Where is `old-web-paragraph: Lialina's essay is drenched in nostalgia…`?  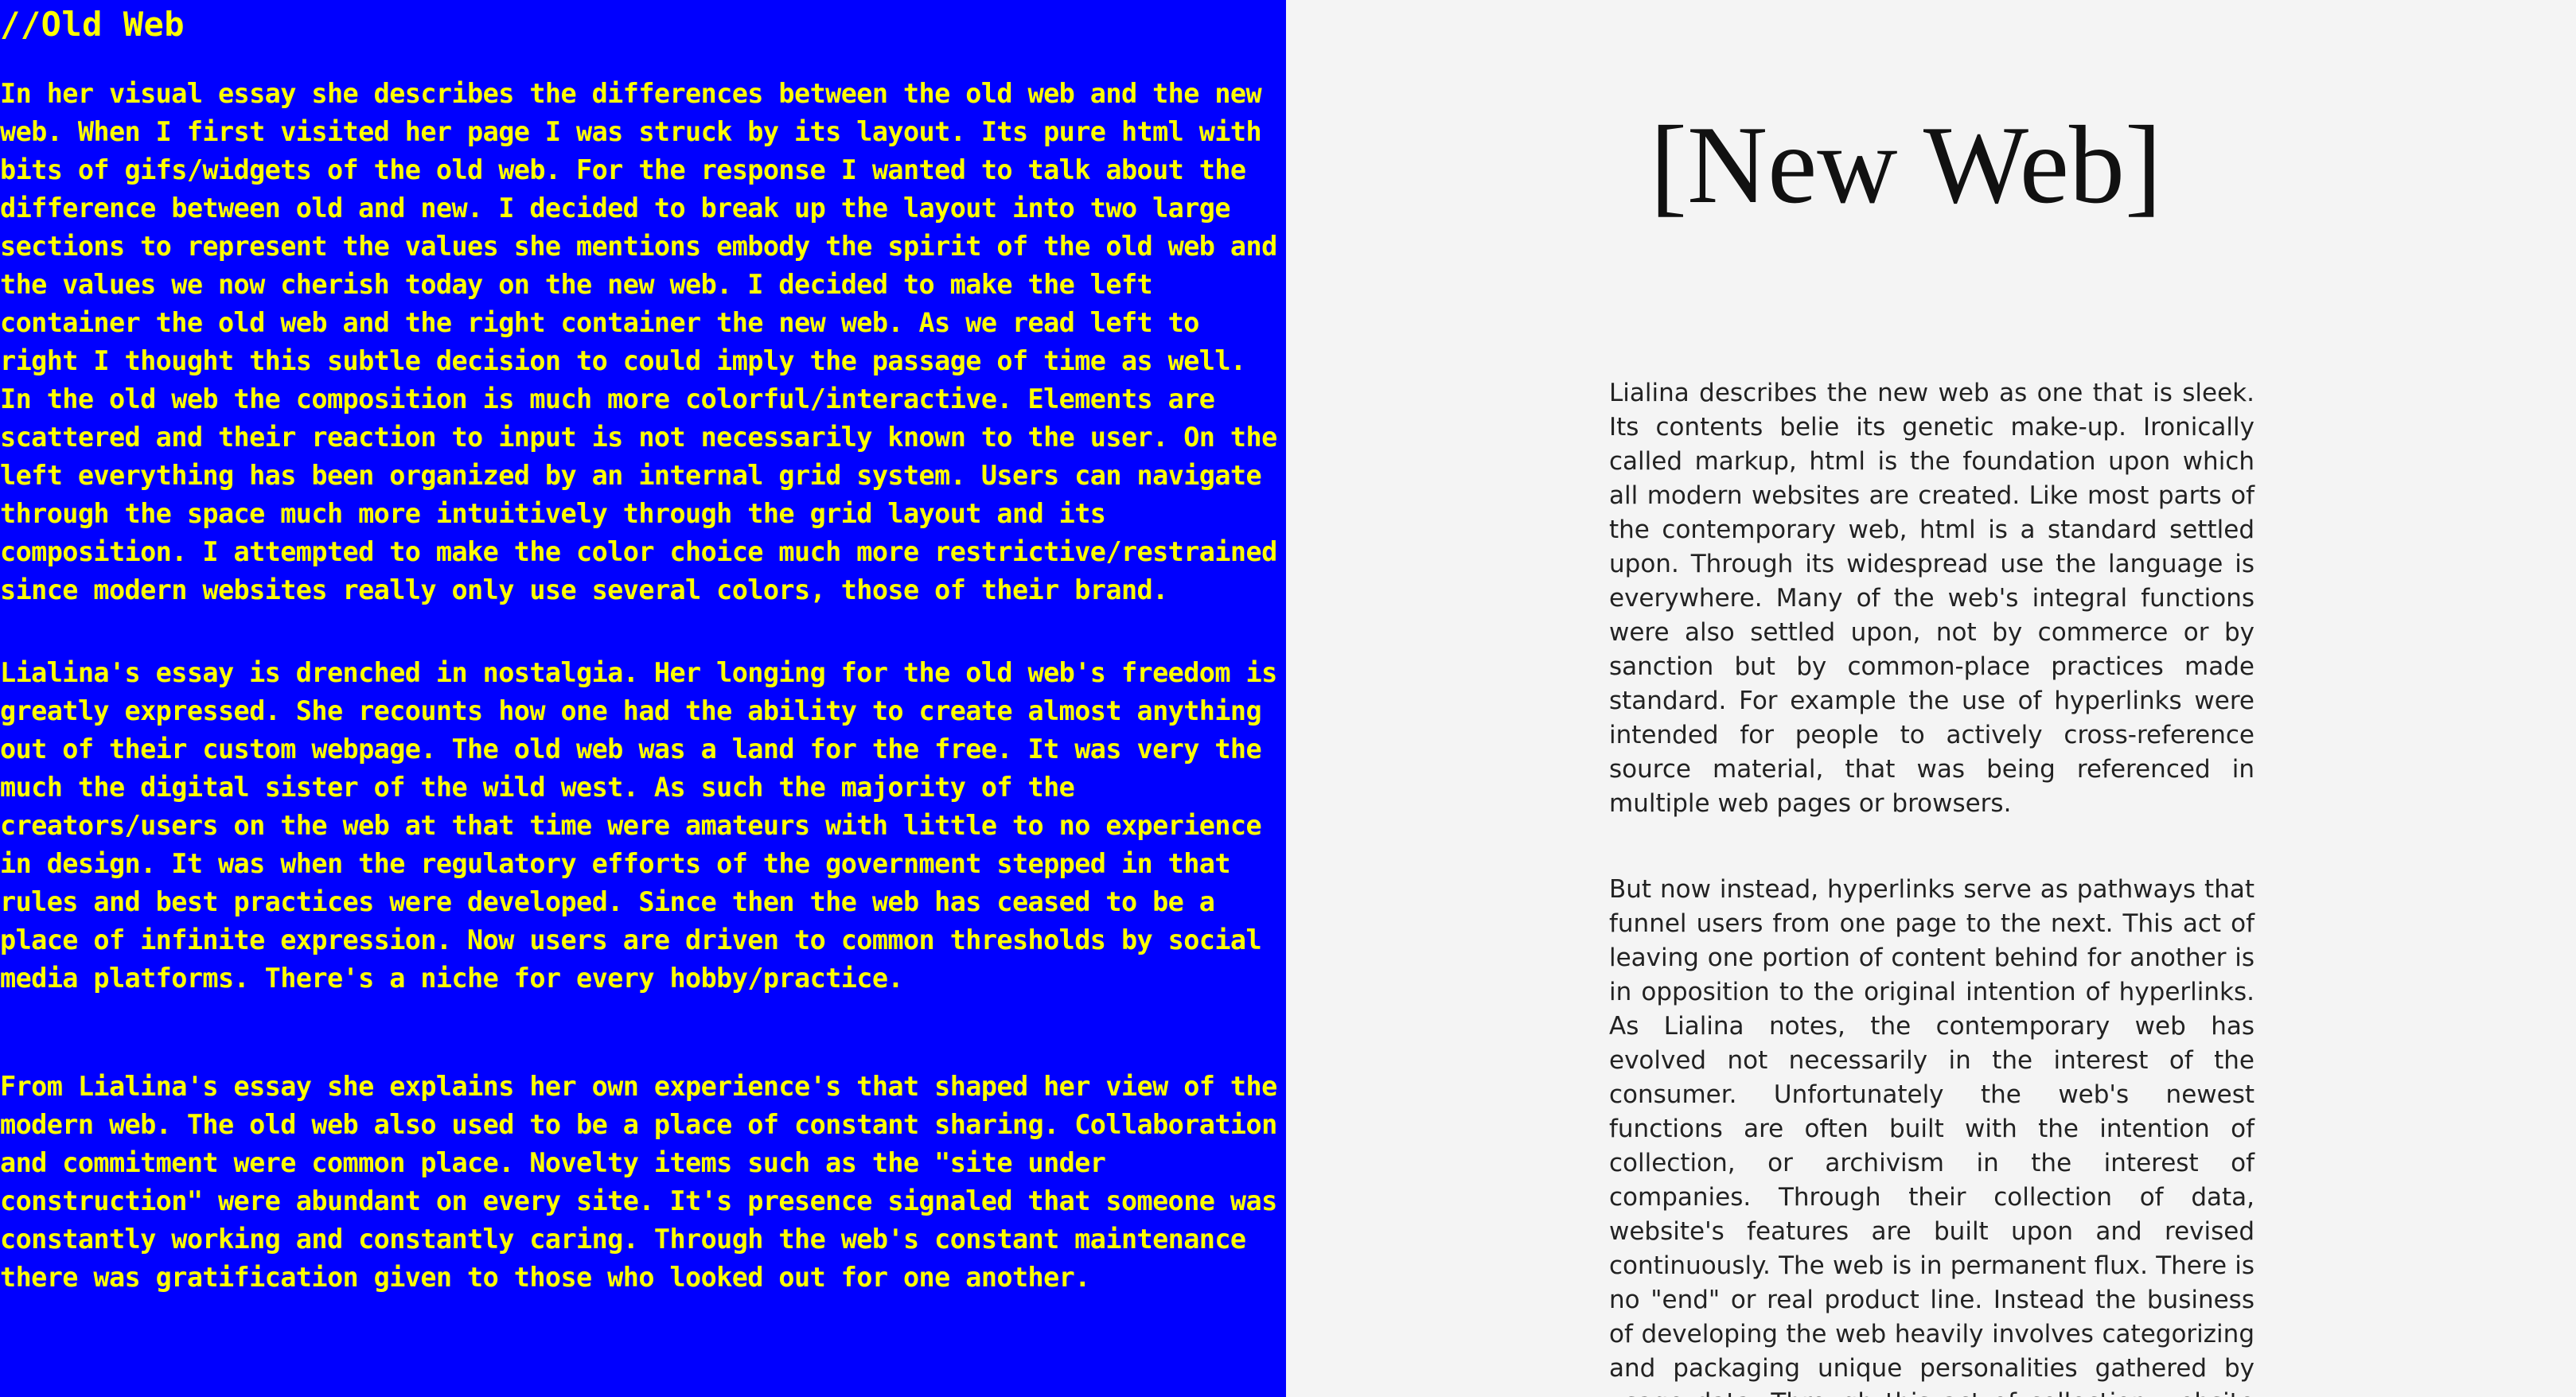 old-web-paragraph: Lialina's essay is drenched in nostalgia… is located at coordinates (638, 825).